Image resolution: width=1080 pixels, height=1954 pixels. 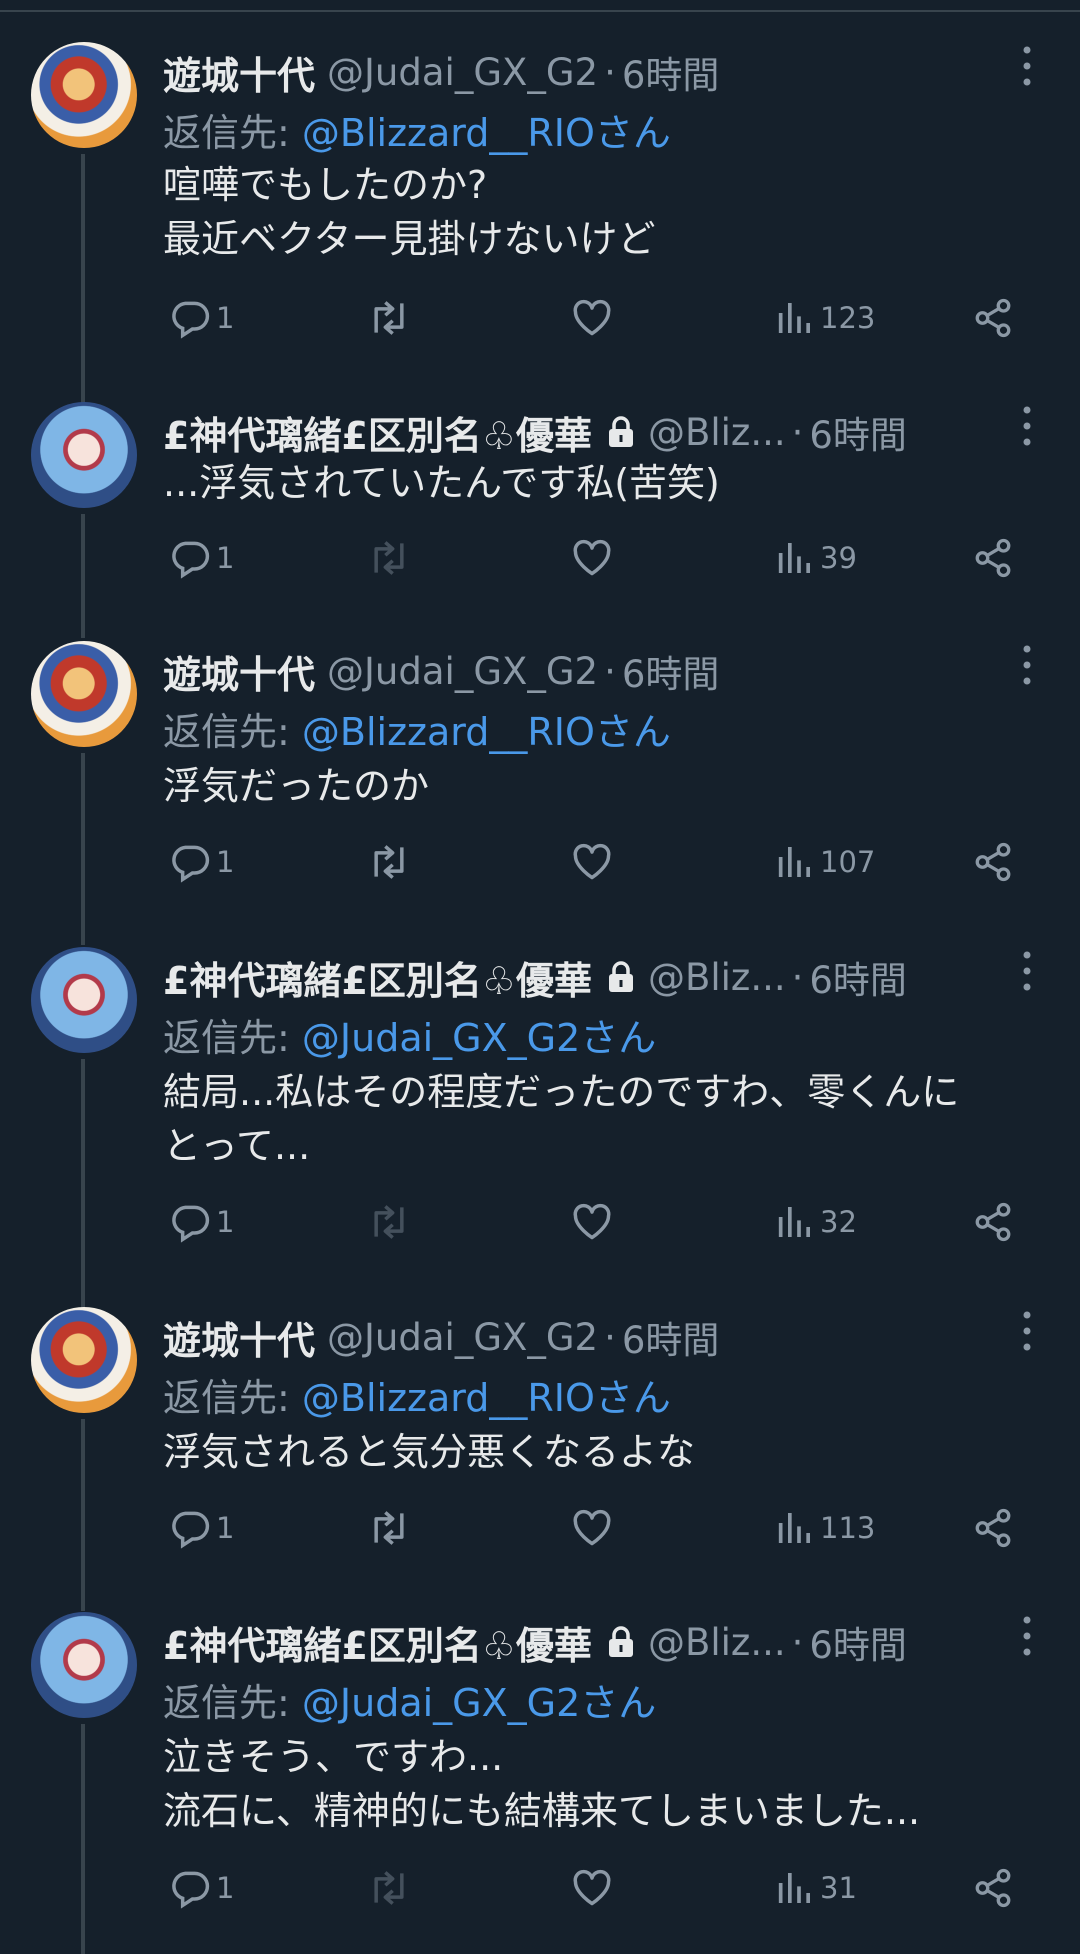 What do you see at coordinates (824, 1528) in the screenshot?
I see `views-button: 113` at bounding box center [824, 1528].